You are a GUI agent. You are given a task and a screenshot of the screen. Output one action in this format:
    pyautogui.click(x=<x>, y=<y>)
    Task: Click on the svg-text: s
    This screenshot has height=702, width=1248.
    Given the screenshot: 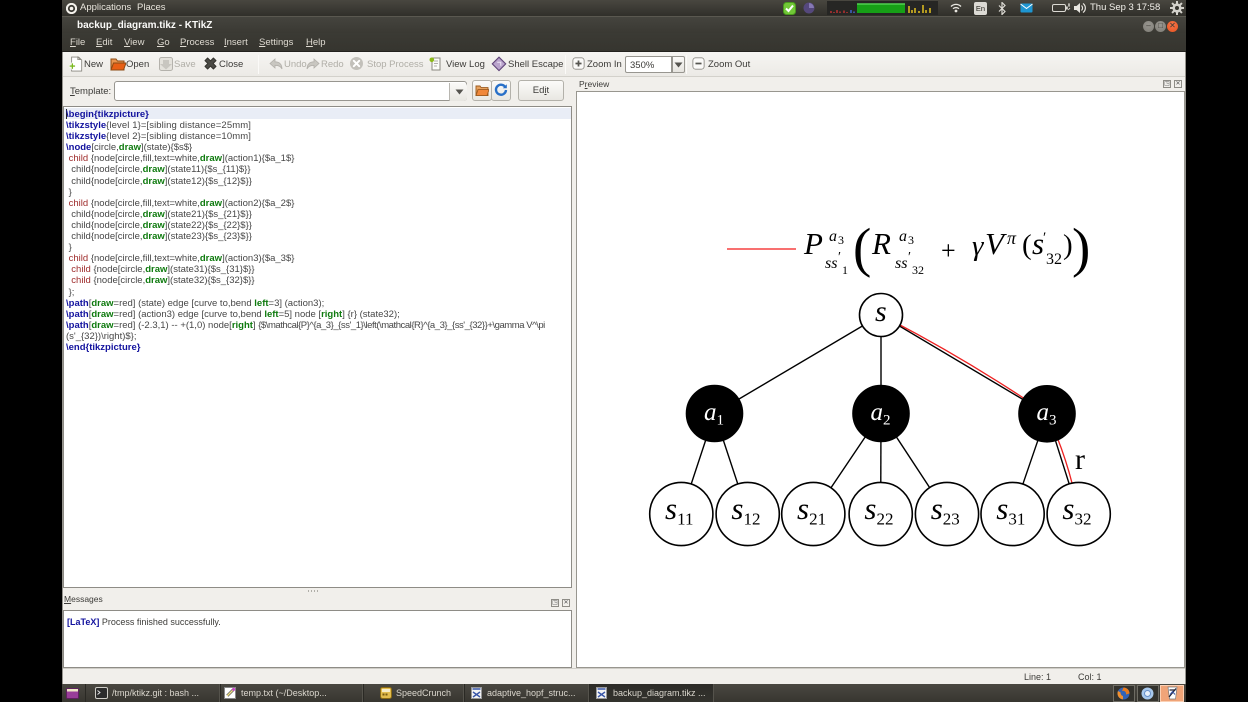 What is the action you would take?
    pyautogui.click(x=881, y=311)
    